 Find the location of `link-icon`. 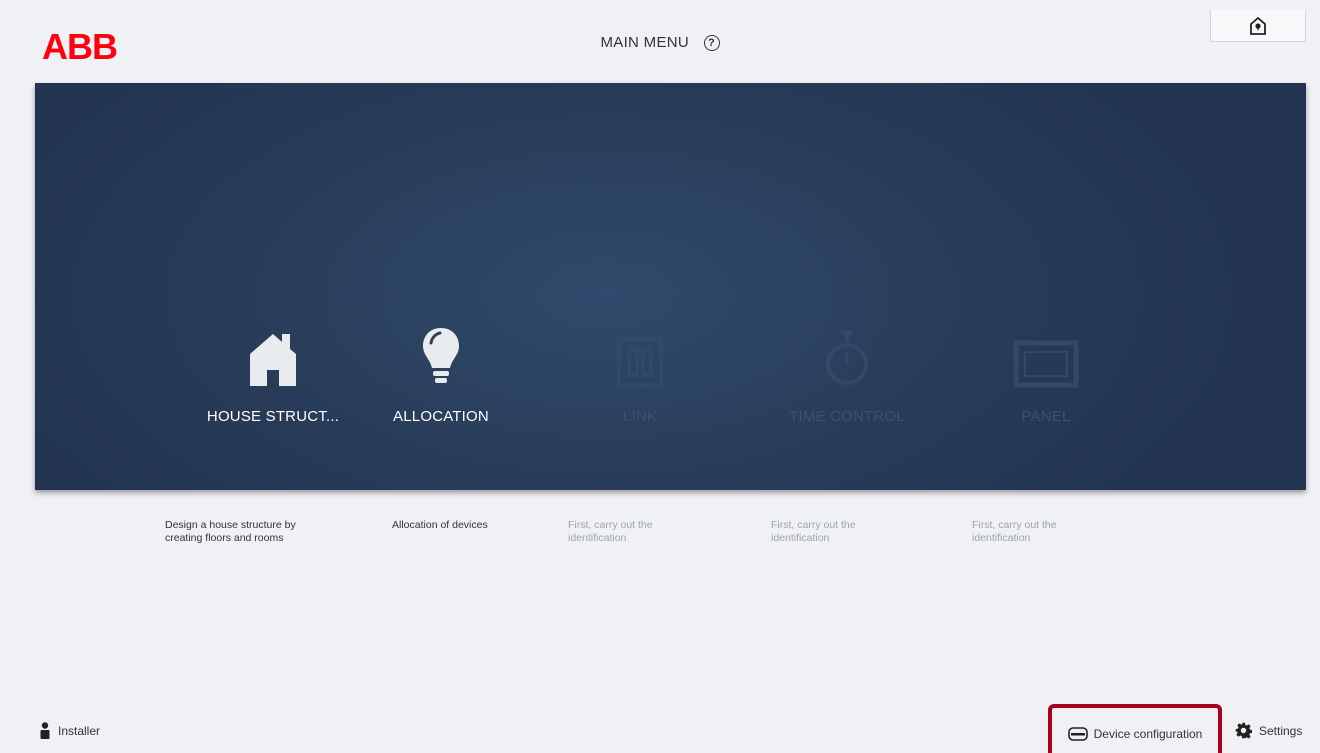

link-icon is located at coordinates (640, 362).